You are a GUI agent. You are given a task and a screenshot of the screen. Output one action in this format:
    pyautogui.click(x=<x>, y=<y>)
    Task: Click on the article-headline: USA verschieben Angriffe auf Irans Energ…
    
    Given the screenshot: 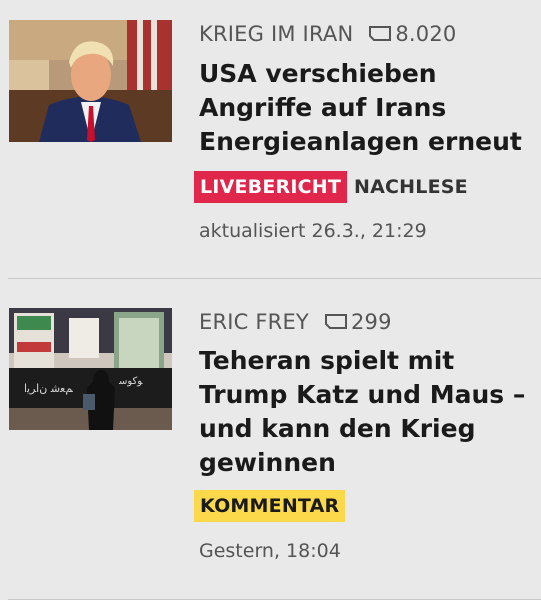 What is the action you would take?
    pyautogui.click(x=364, y=108)
    